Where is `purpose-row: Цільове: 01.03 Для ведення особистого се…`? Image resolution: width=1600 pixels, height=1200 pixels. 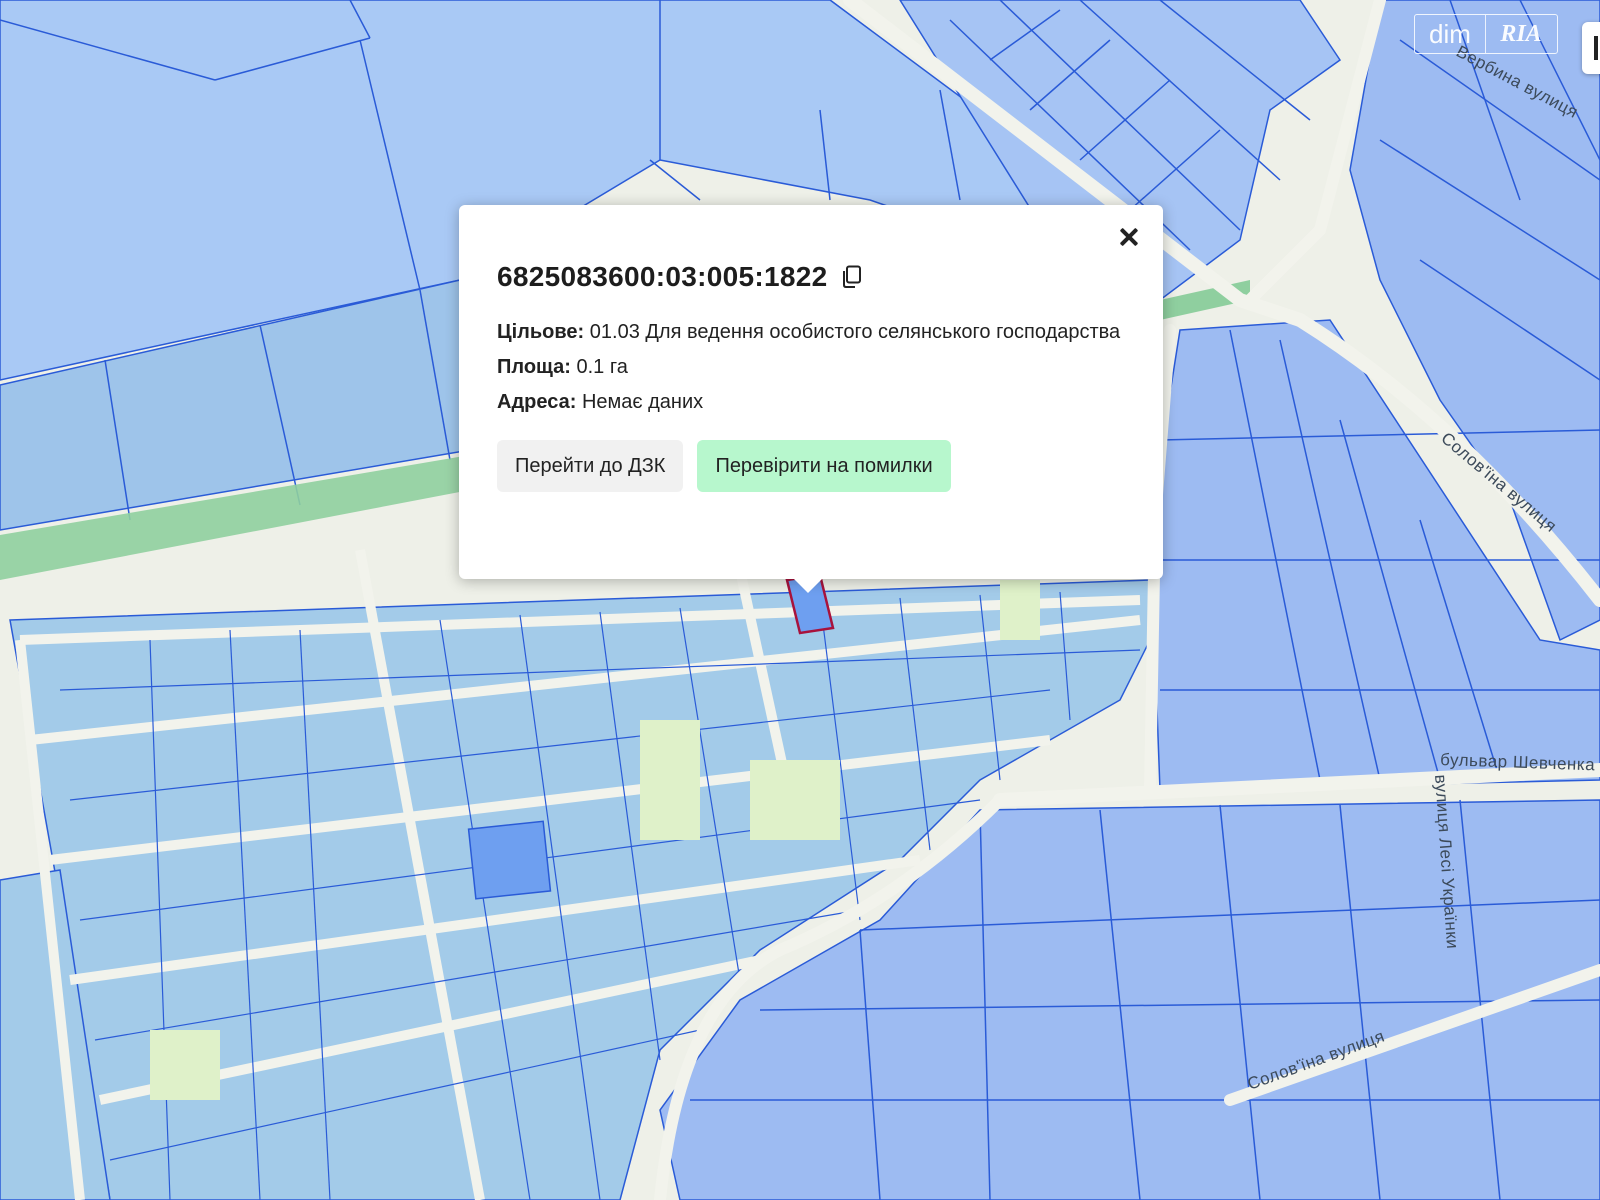
purpose-row: Цільове: 01.03 Для ведення особистого се… is located at coordinates (811, 332).